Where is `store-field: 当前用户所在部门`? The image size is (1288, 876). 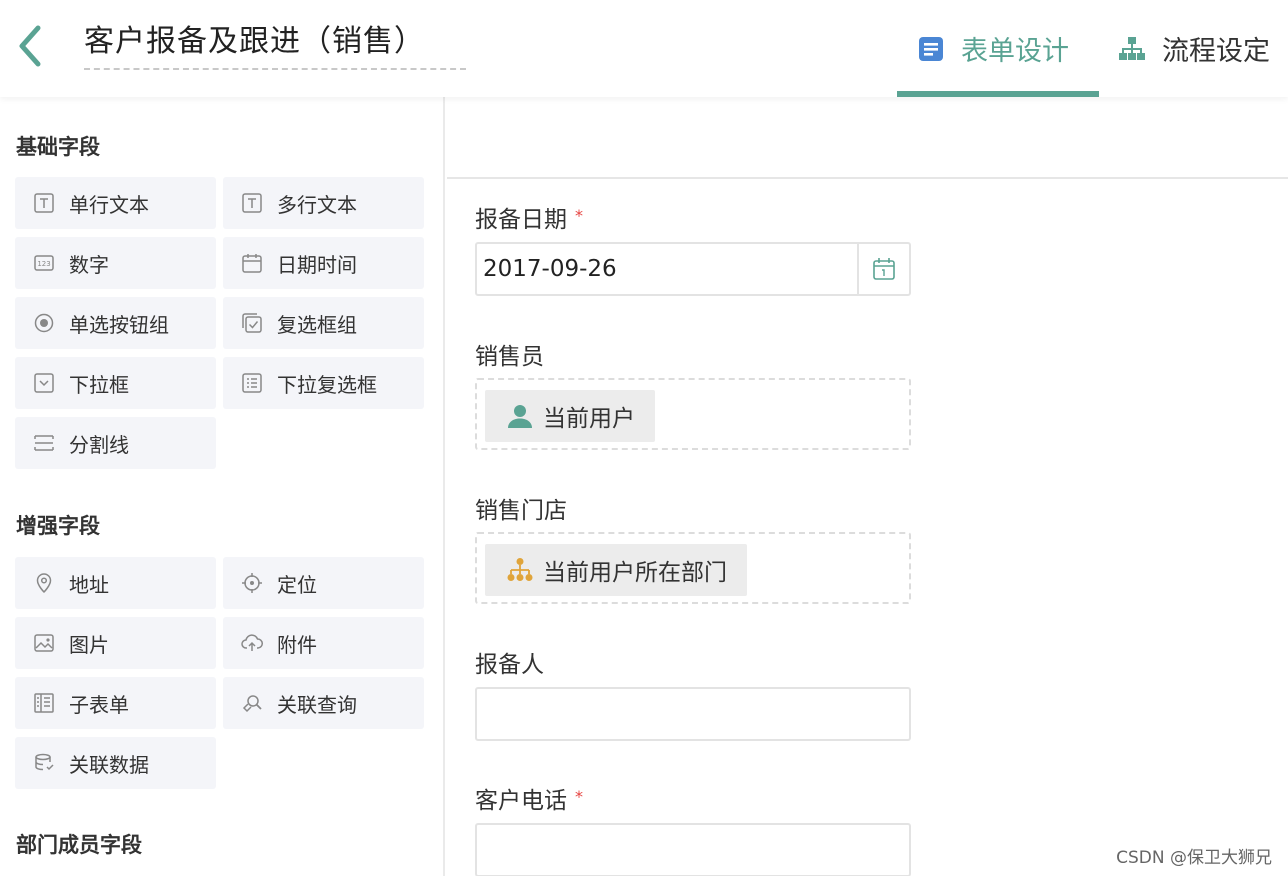 store-field: 当前用户所在部门 is located at coordinates (693, 568).